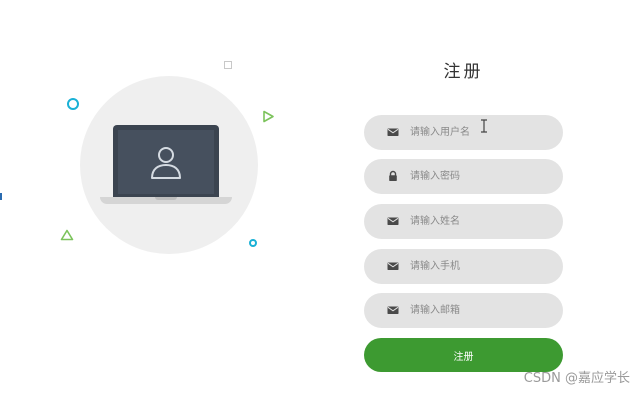 The height and width of the screenshot is (394, 644). I want to click on username-field, so click(463, 132).